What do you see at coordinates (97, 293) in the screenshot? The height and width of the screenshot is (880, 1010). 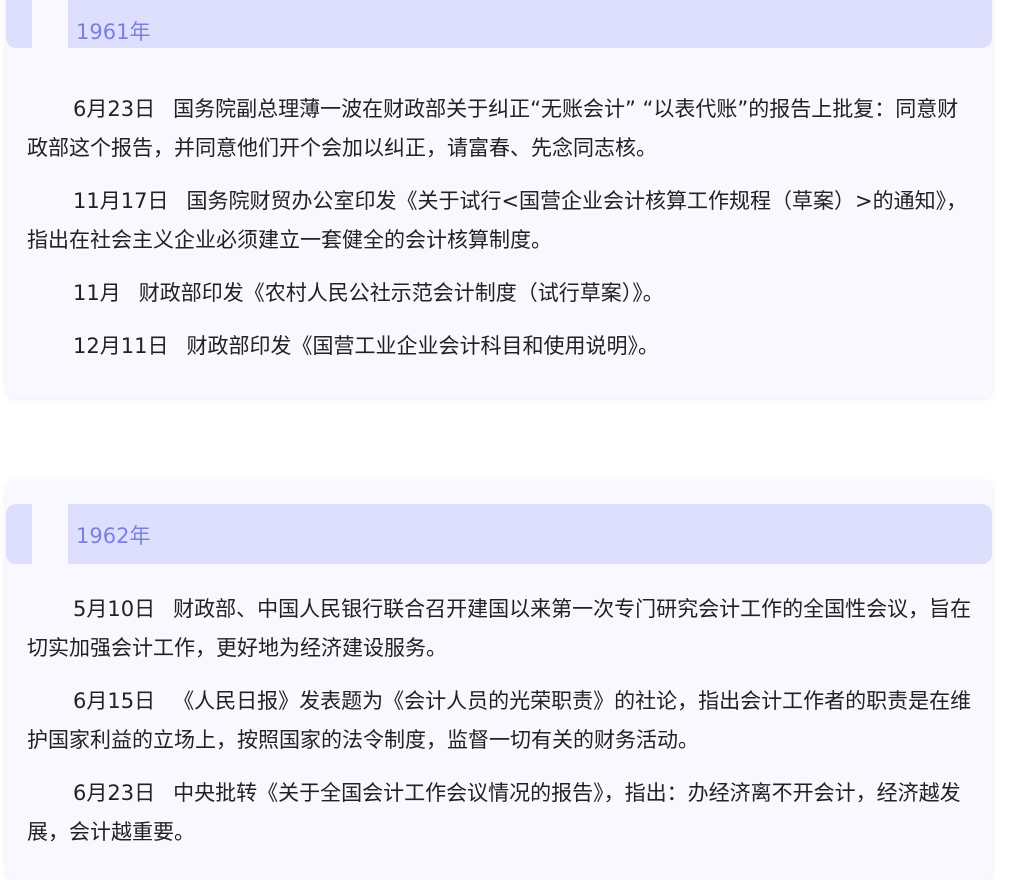 I see `entry-date: 11月` at bounding box center [97, 293].